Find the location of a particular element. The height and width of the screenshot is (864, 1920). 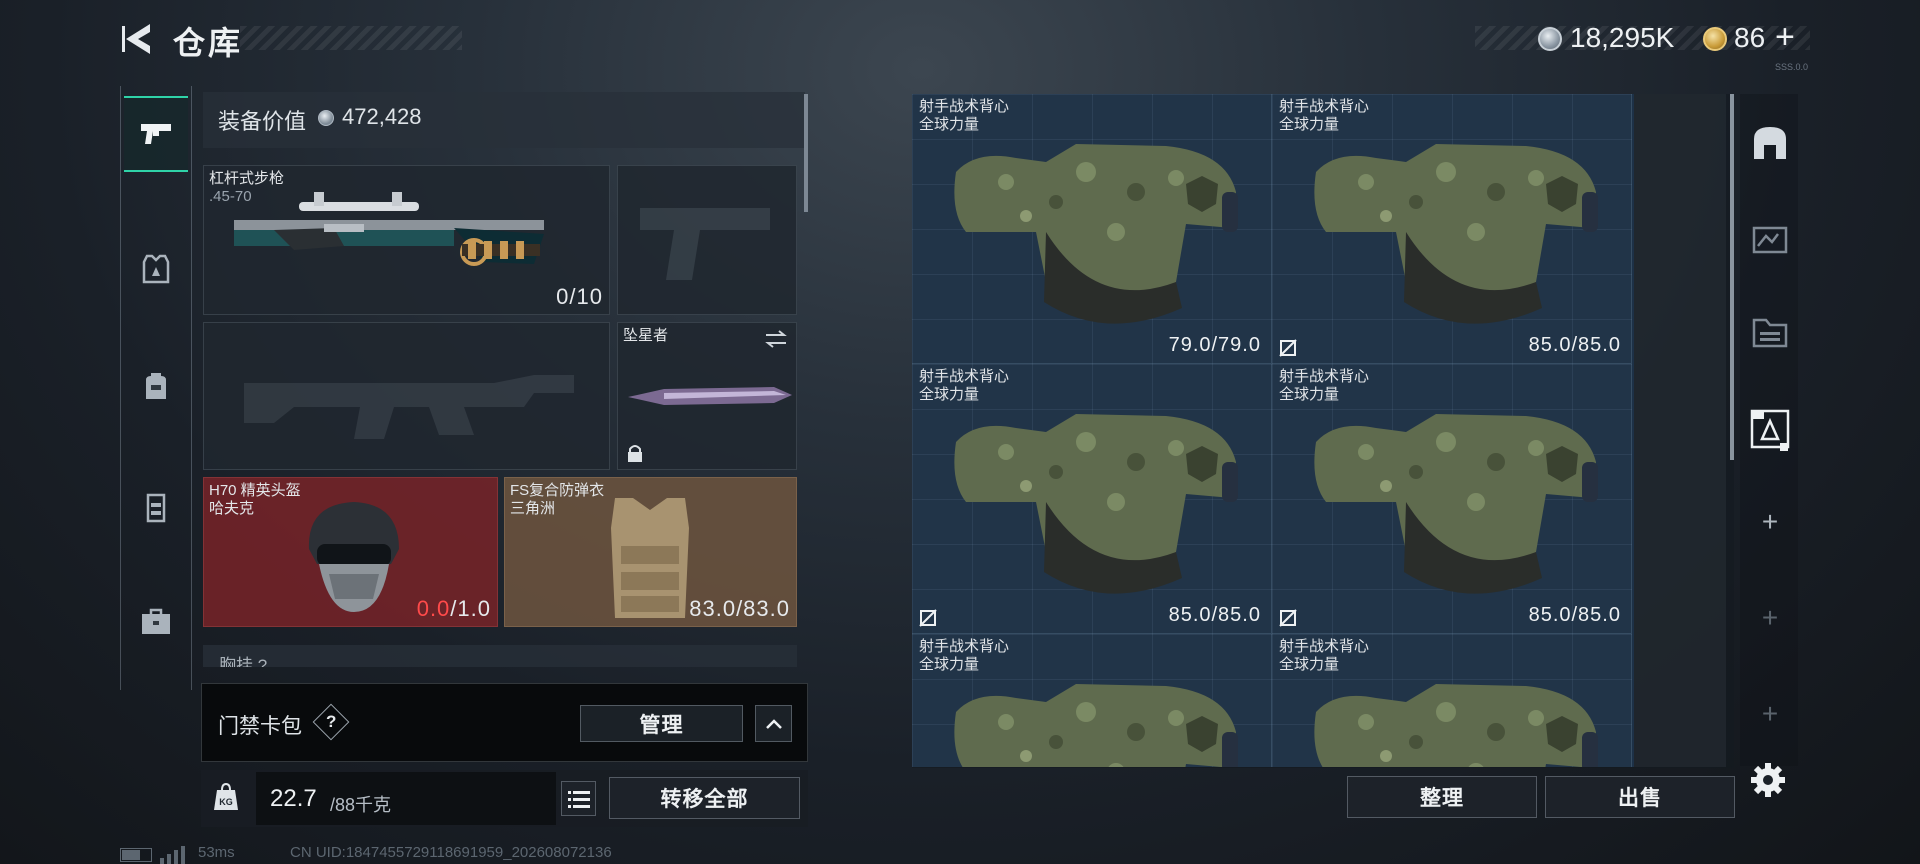

item-durability: 79.0/79.0 is located at coordinates (1214, 345).